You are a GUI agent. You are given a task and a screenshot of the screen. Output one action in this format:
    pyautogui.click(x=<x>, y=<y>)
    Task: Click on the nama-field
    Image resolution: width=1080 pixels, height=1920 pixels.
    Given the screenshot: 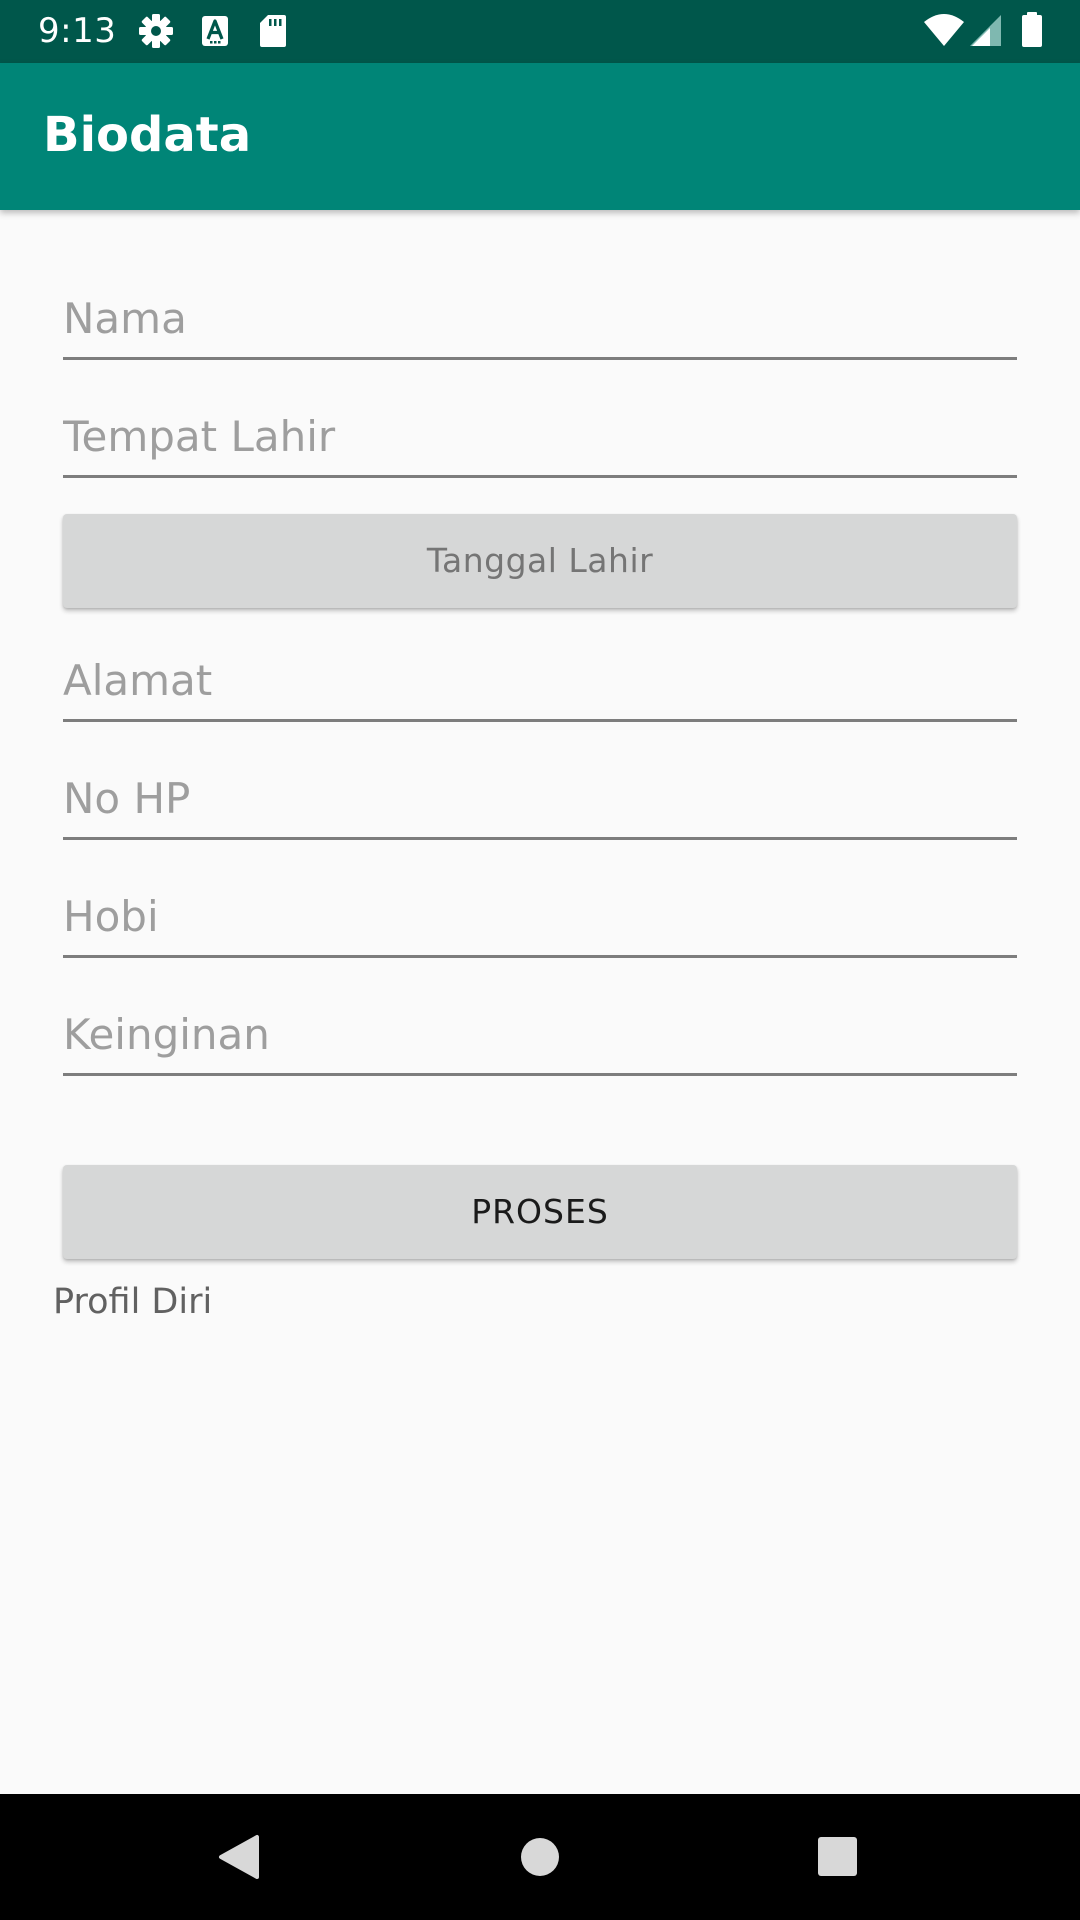 What is the action you would take?
    pyautogui.click(x=540, y=320)
    